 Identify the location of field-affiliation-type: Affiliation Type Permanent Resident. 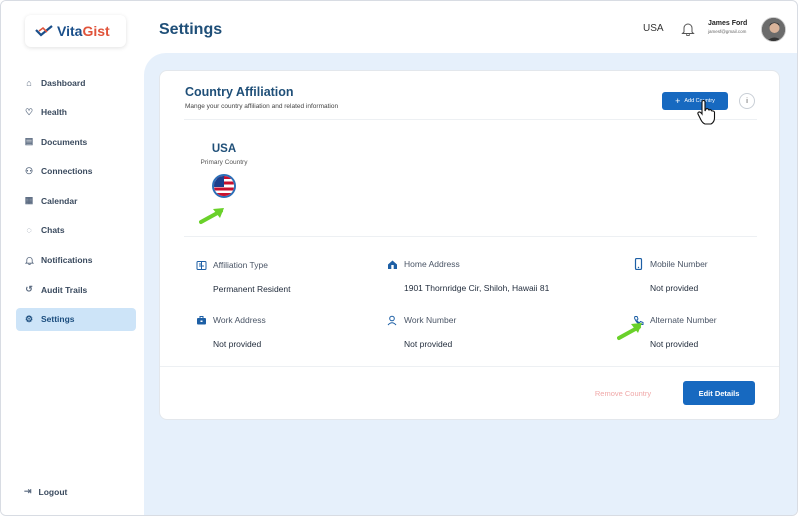
(243, 276).